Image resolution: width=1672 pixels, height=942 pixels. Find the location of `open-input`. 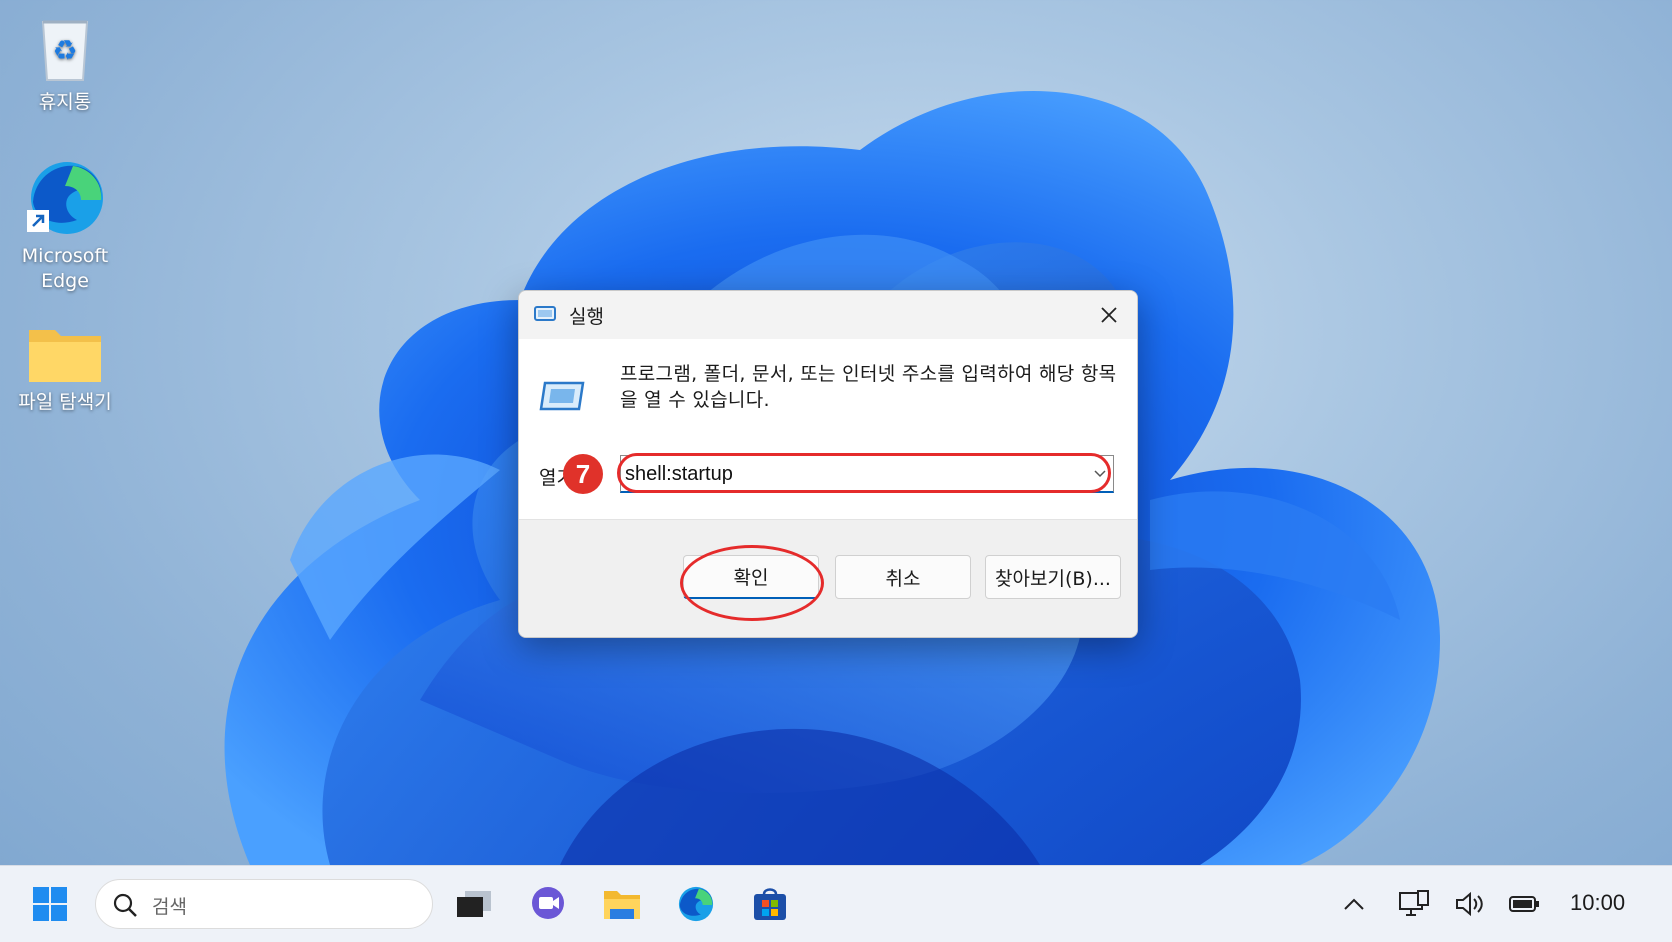

open-input is located at coordinates (850, 474).